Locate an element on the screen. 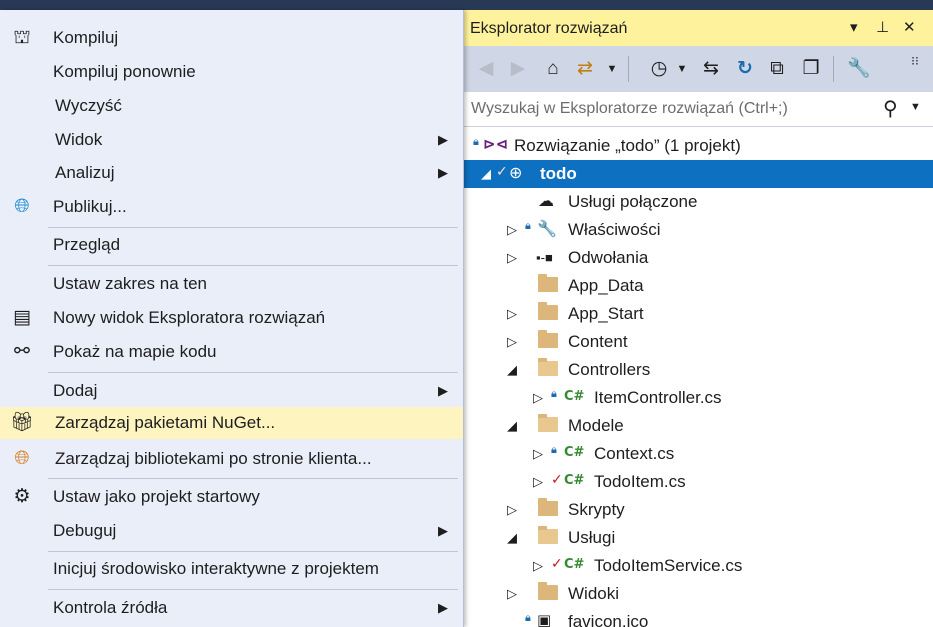 This screenshot has width=933, height=627. tree-item-properties: ▷ 🔒︎ 🔧 Właściwości is located at coordinates (698, 230).